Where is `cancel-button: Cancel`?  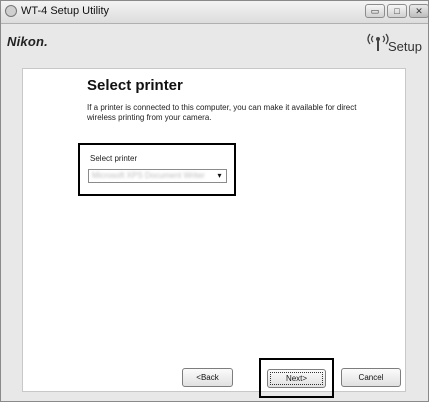 cancel-button: Cancel is located at coordinates (371, 377).